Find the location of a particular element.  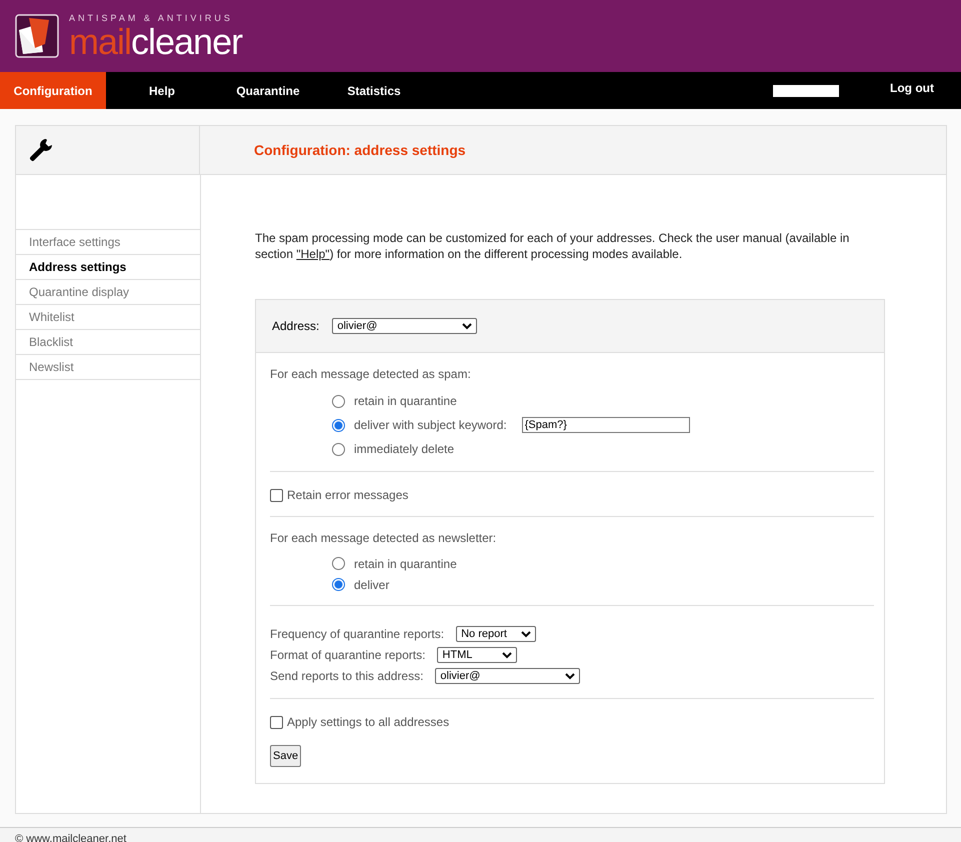

option-label: deliver with subject keyword: is located at coordinates (430, 425).